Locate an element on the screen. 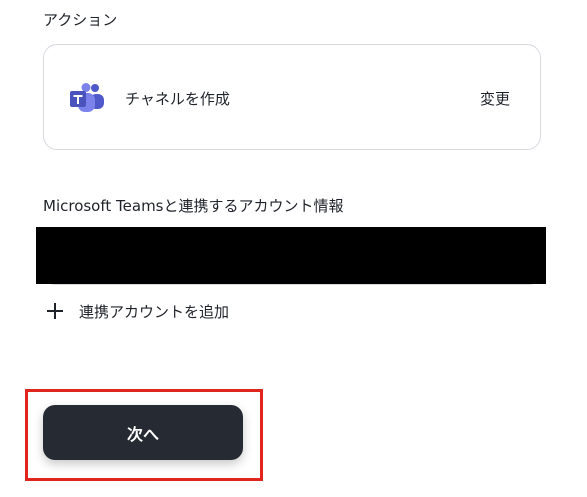 The height and width of the screenshot is (497, 587). plus-icon is located at coordinates (55, 311).